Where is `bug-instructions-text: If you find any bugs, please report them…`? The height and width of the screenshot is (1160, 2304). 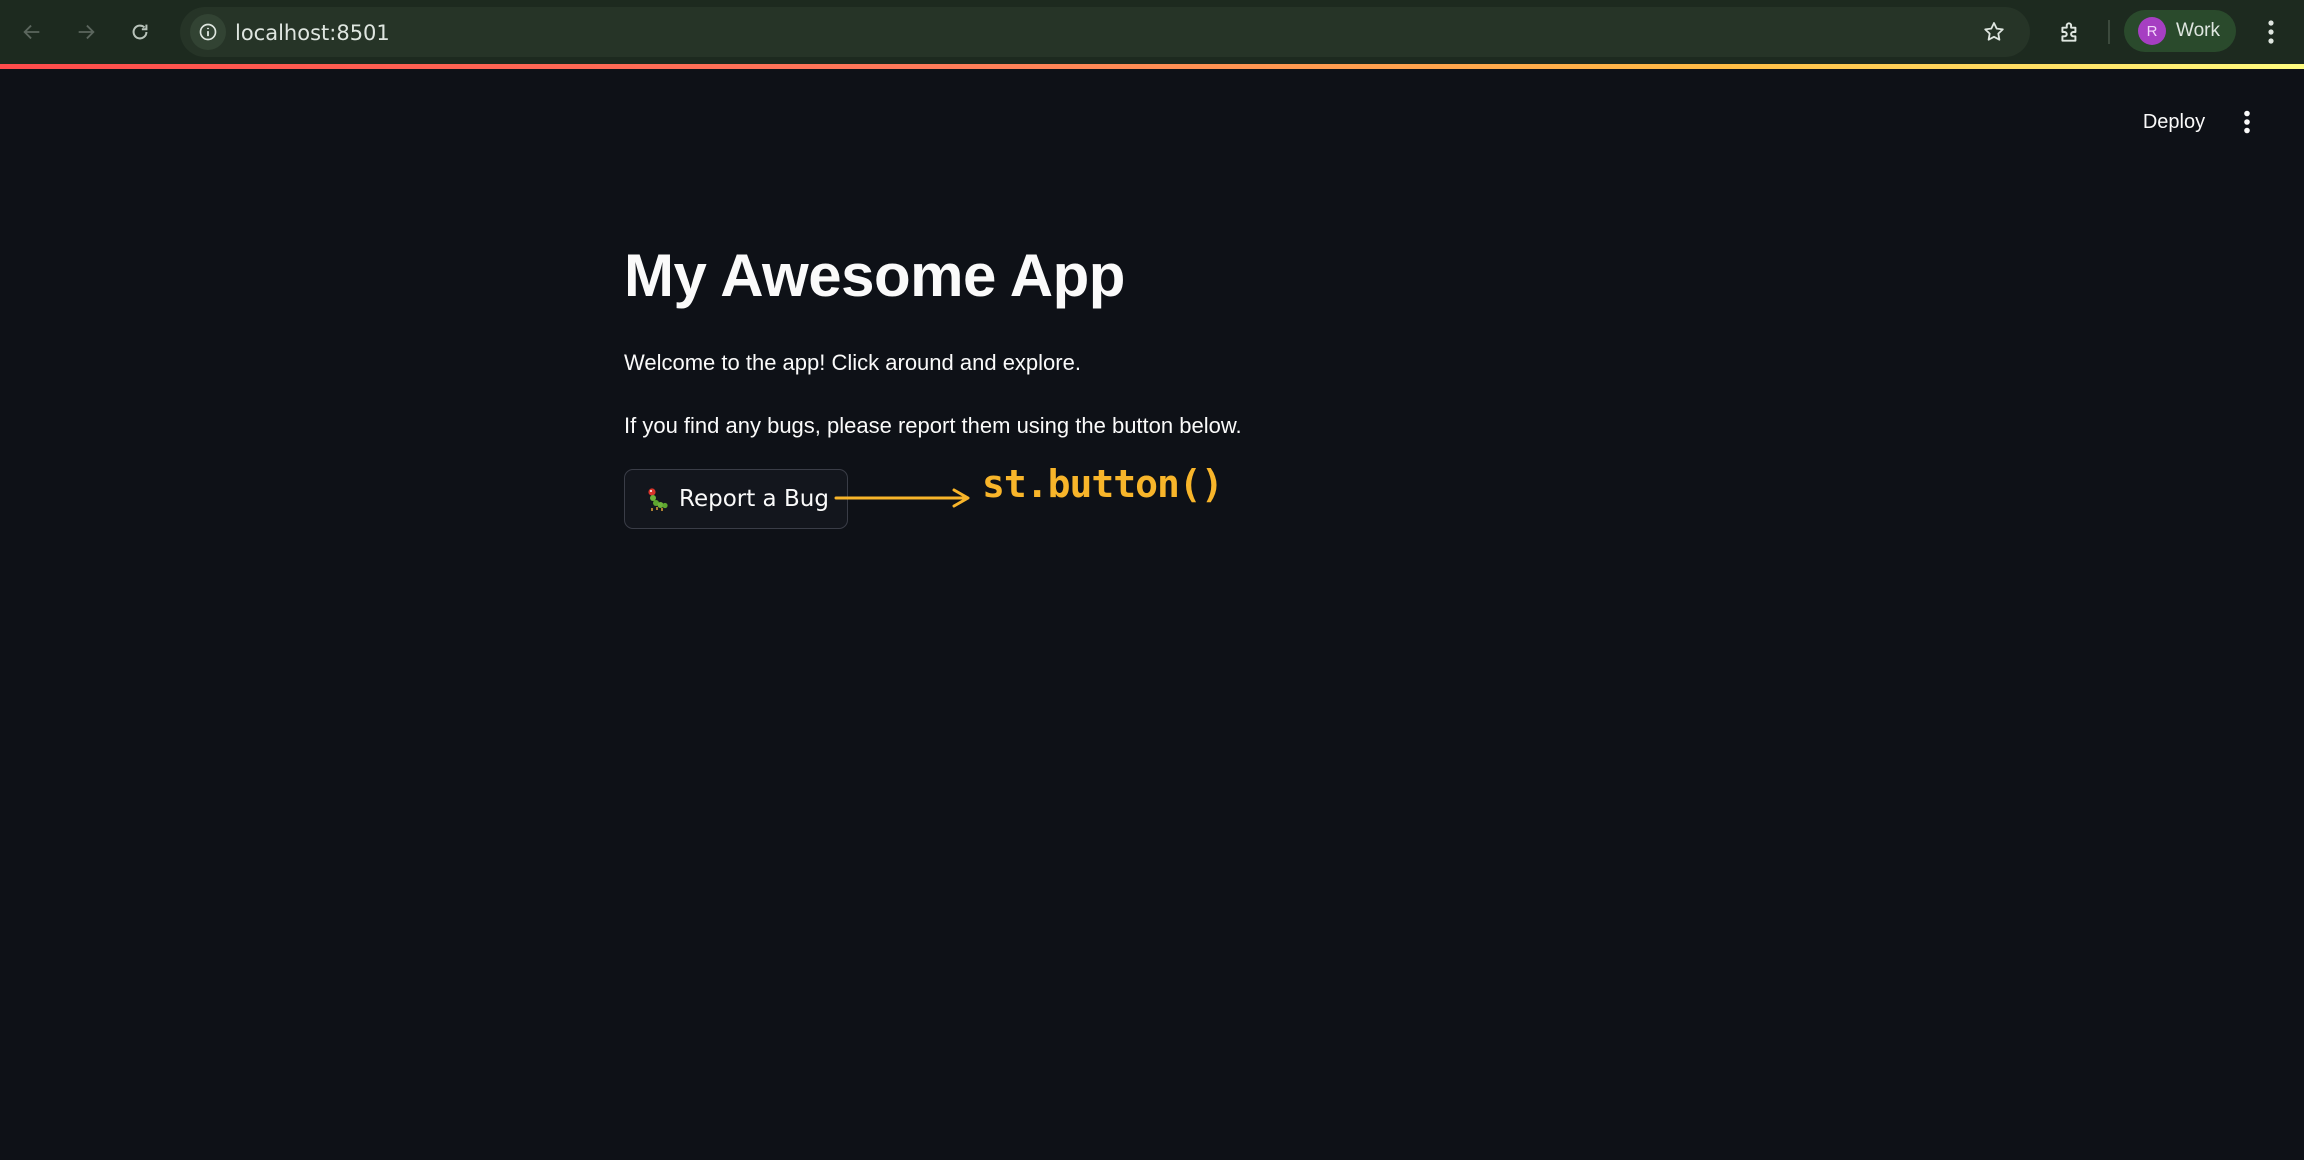 bug-instructions-text: If you find any bugs, please report them… is located at coordinates (933, 425).